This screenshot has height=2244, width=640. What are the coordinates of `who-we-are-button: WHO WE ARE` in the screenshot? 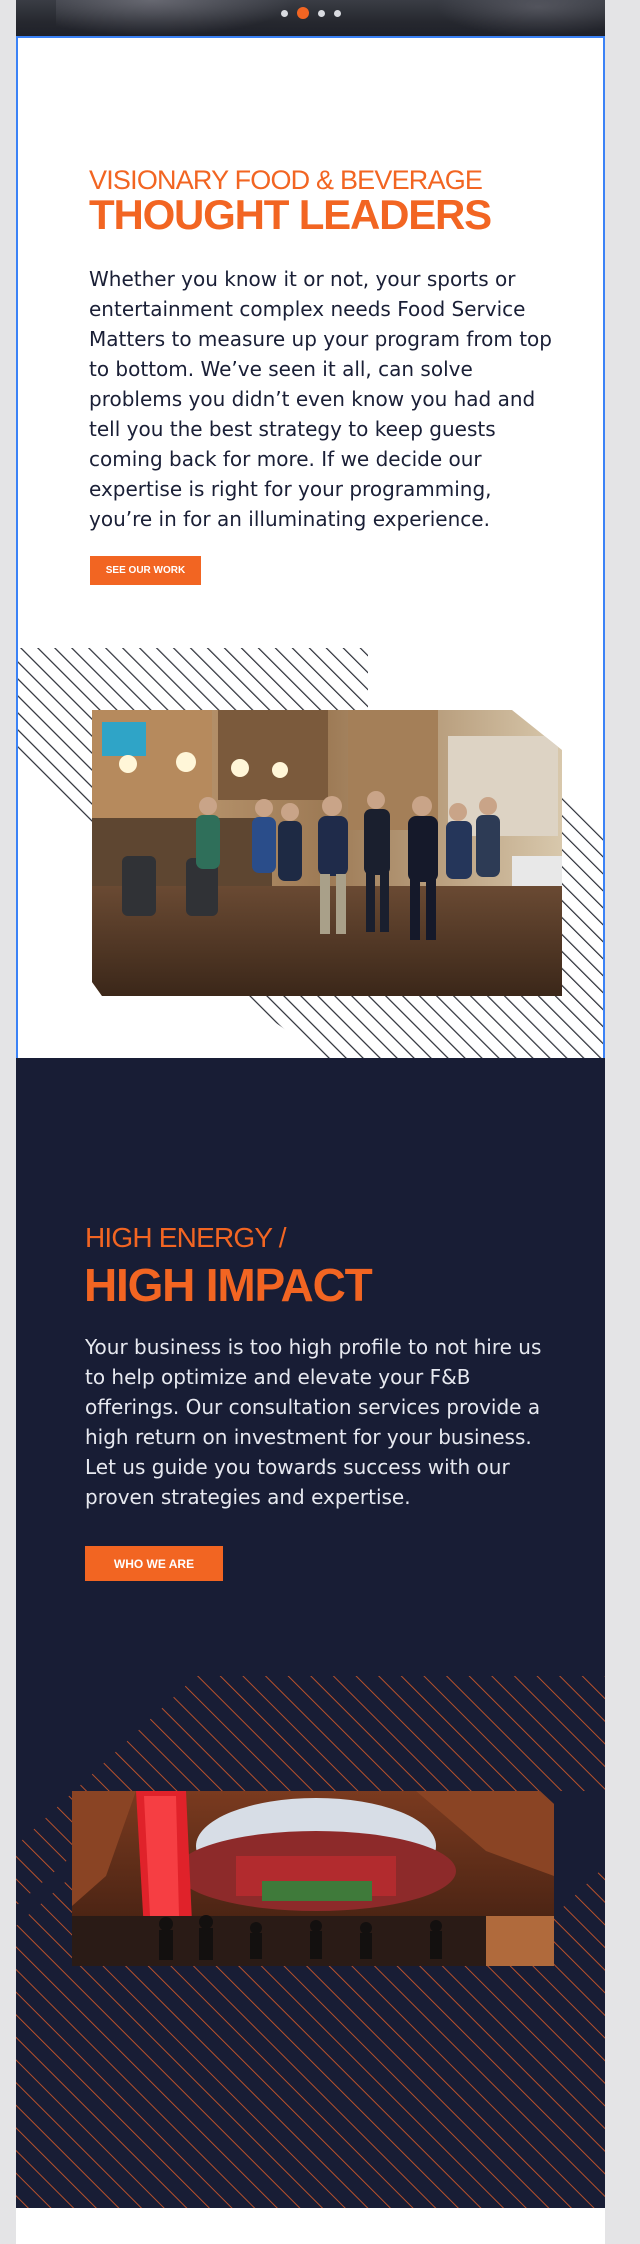 It's located at (154, 1563).